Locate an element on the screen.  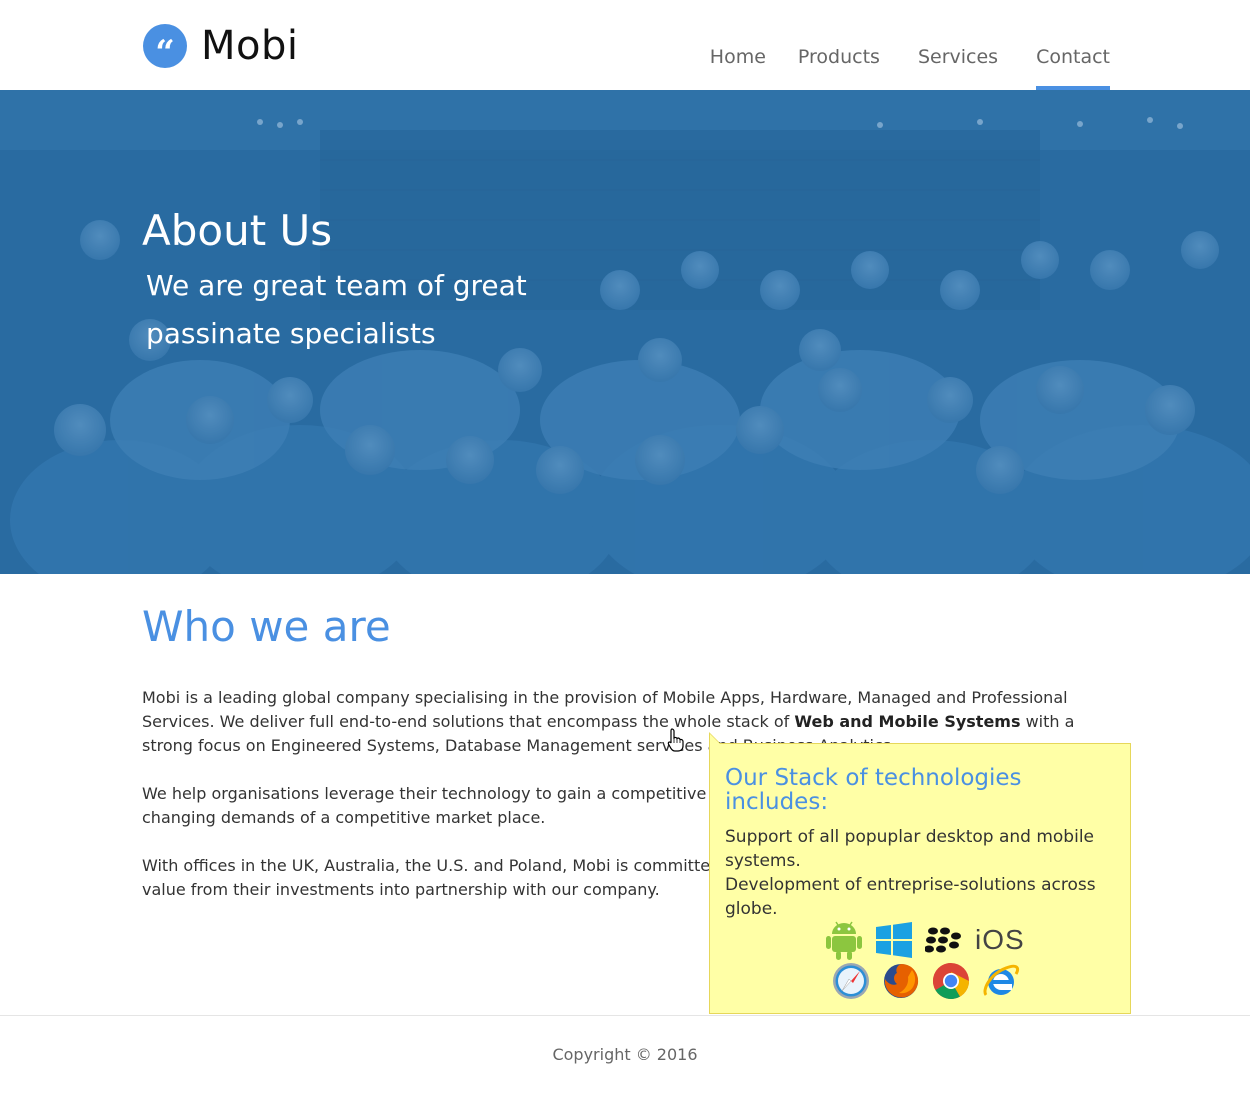
brand-name: Mobi is located at coordinates (250, 46).